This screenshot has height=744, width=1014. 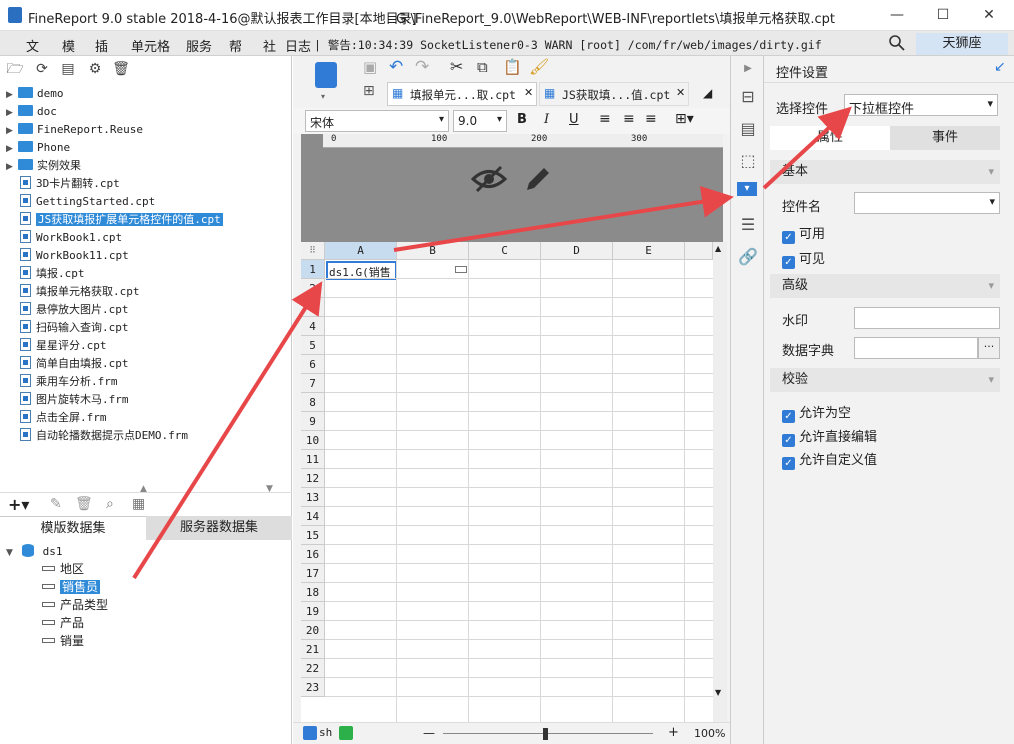 What do you see at coordinates (313, 611) in the screenshot?
I see `row-header: 19` at bounding box center [313, 611].